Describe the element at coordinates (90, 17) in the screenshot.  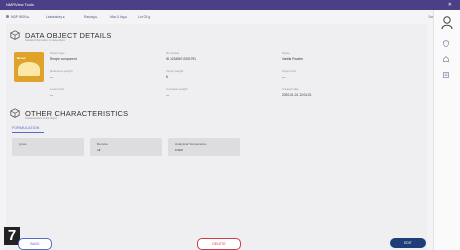
I see `breadcrumb-item: Racing ▸` at that location.